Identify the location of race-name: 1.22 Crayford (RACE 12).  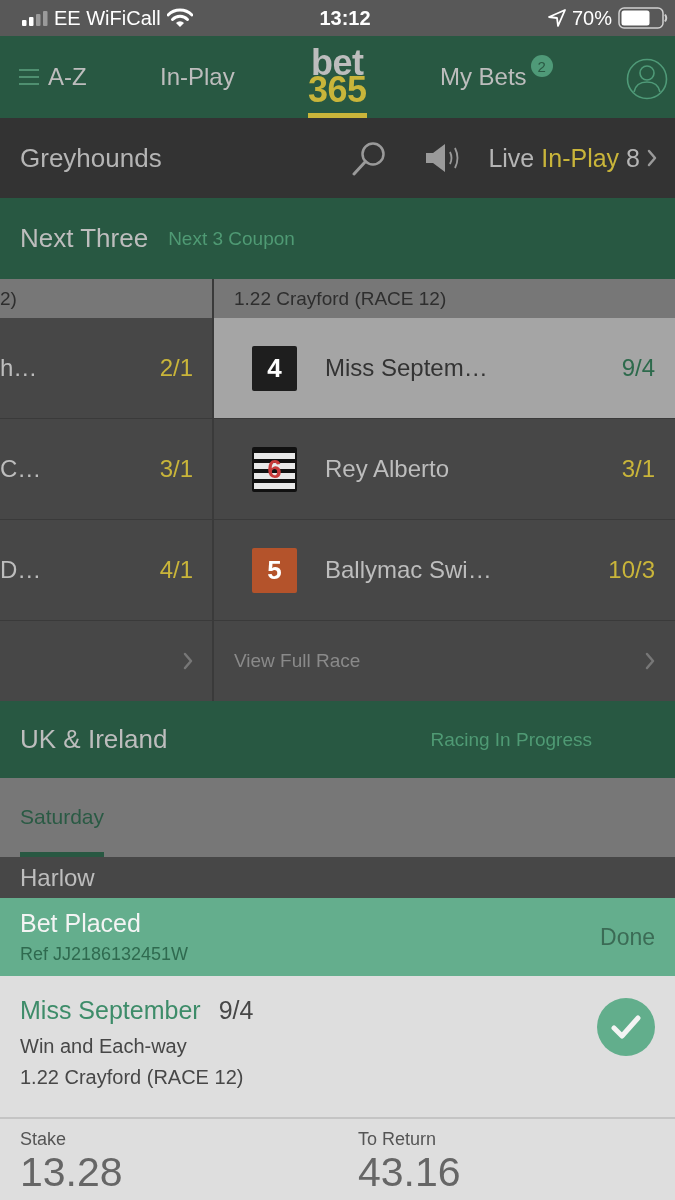
(132, 1077).